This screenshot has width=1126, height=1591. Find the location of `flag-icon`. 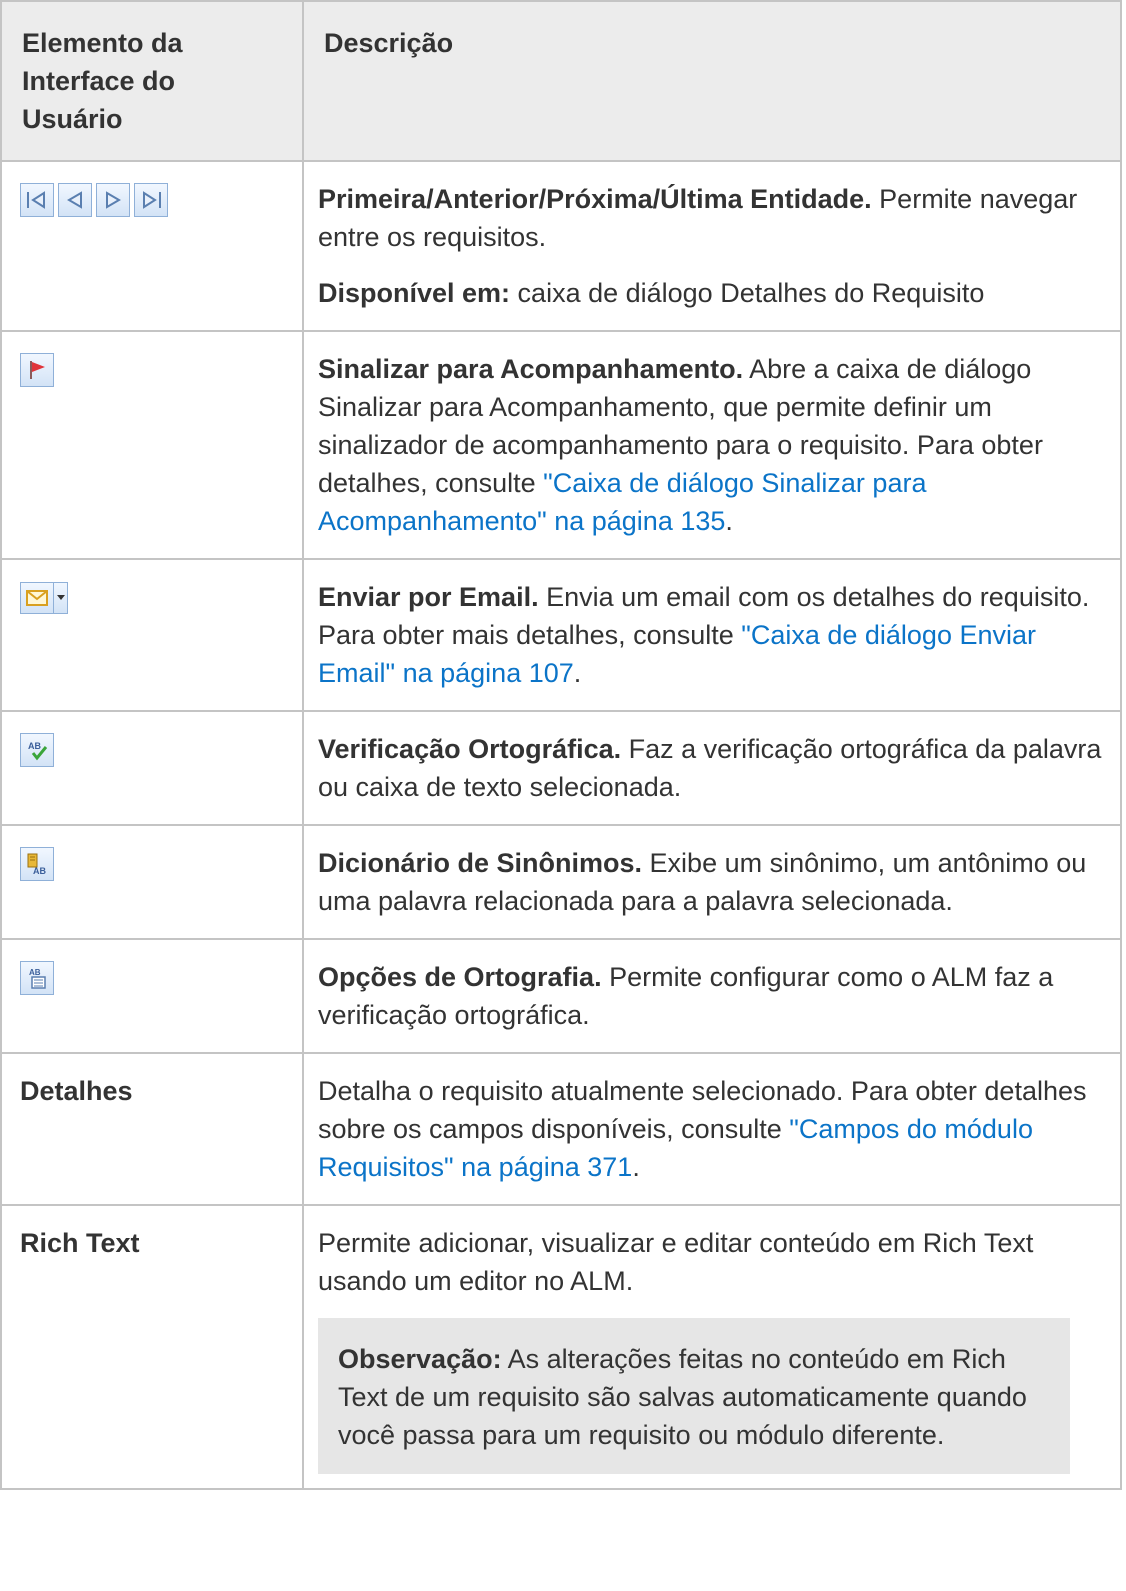

flag-icon is located at coordinates (37, 370).